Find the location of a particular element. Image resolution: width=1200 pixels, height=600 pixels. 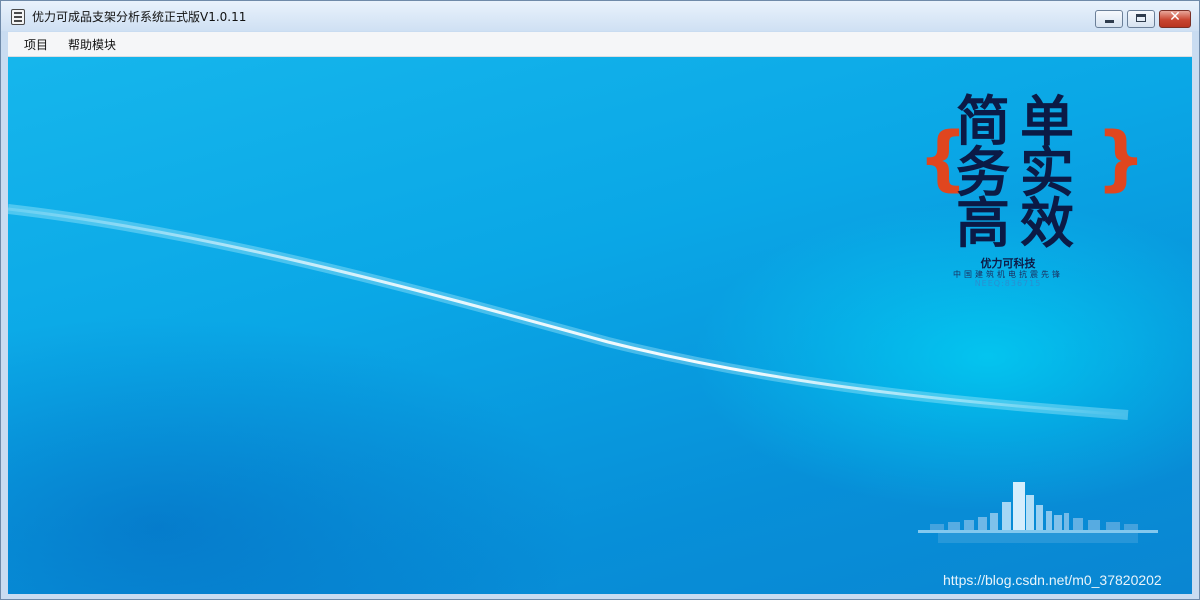

menu-item-project: 项目 is located at coordinates (36, 44).